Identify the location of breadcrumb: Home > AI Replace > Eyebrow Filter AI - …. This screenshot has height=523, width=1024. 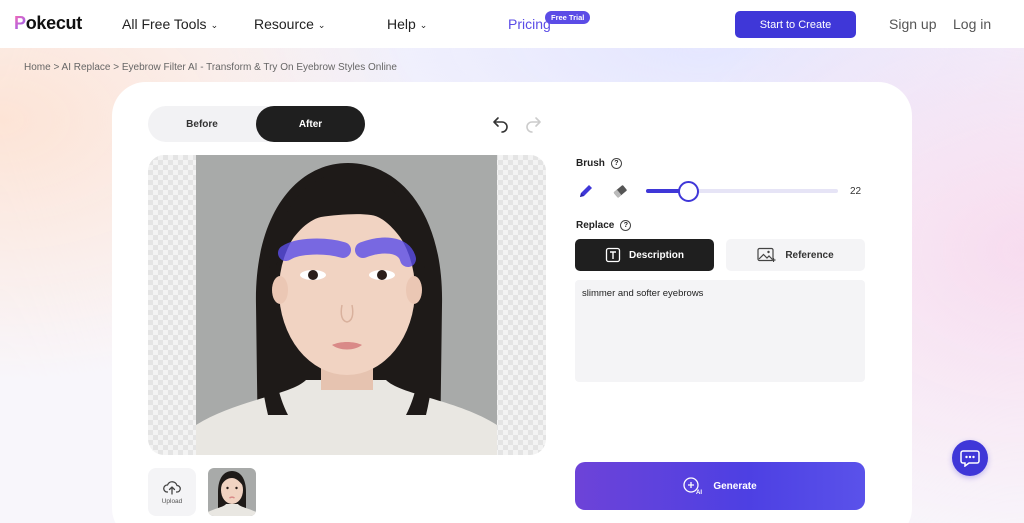
(210, 67).